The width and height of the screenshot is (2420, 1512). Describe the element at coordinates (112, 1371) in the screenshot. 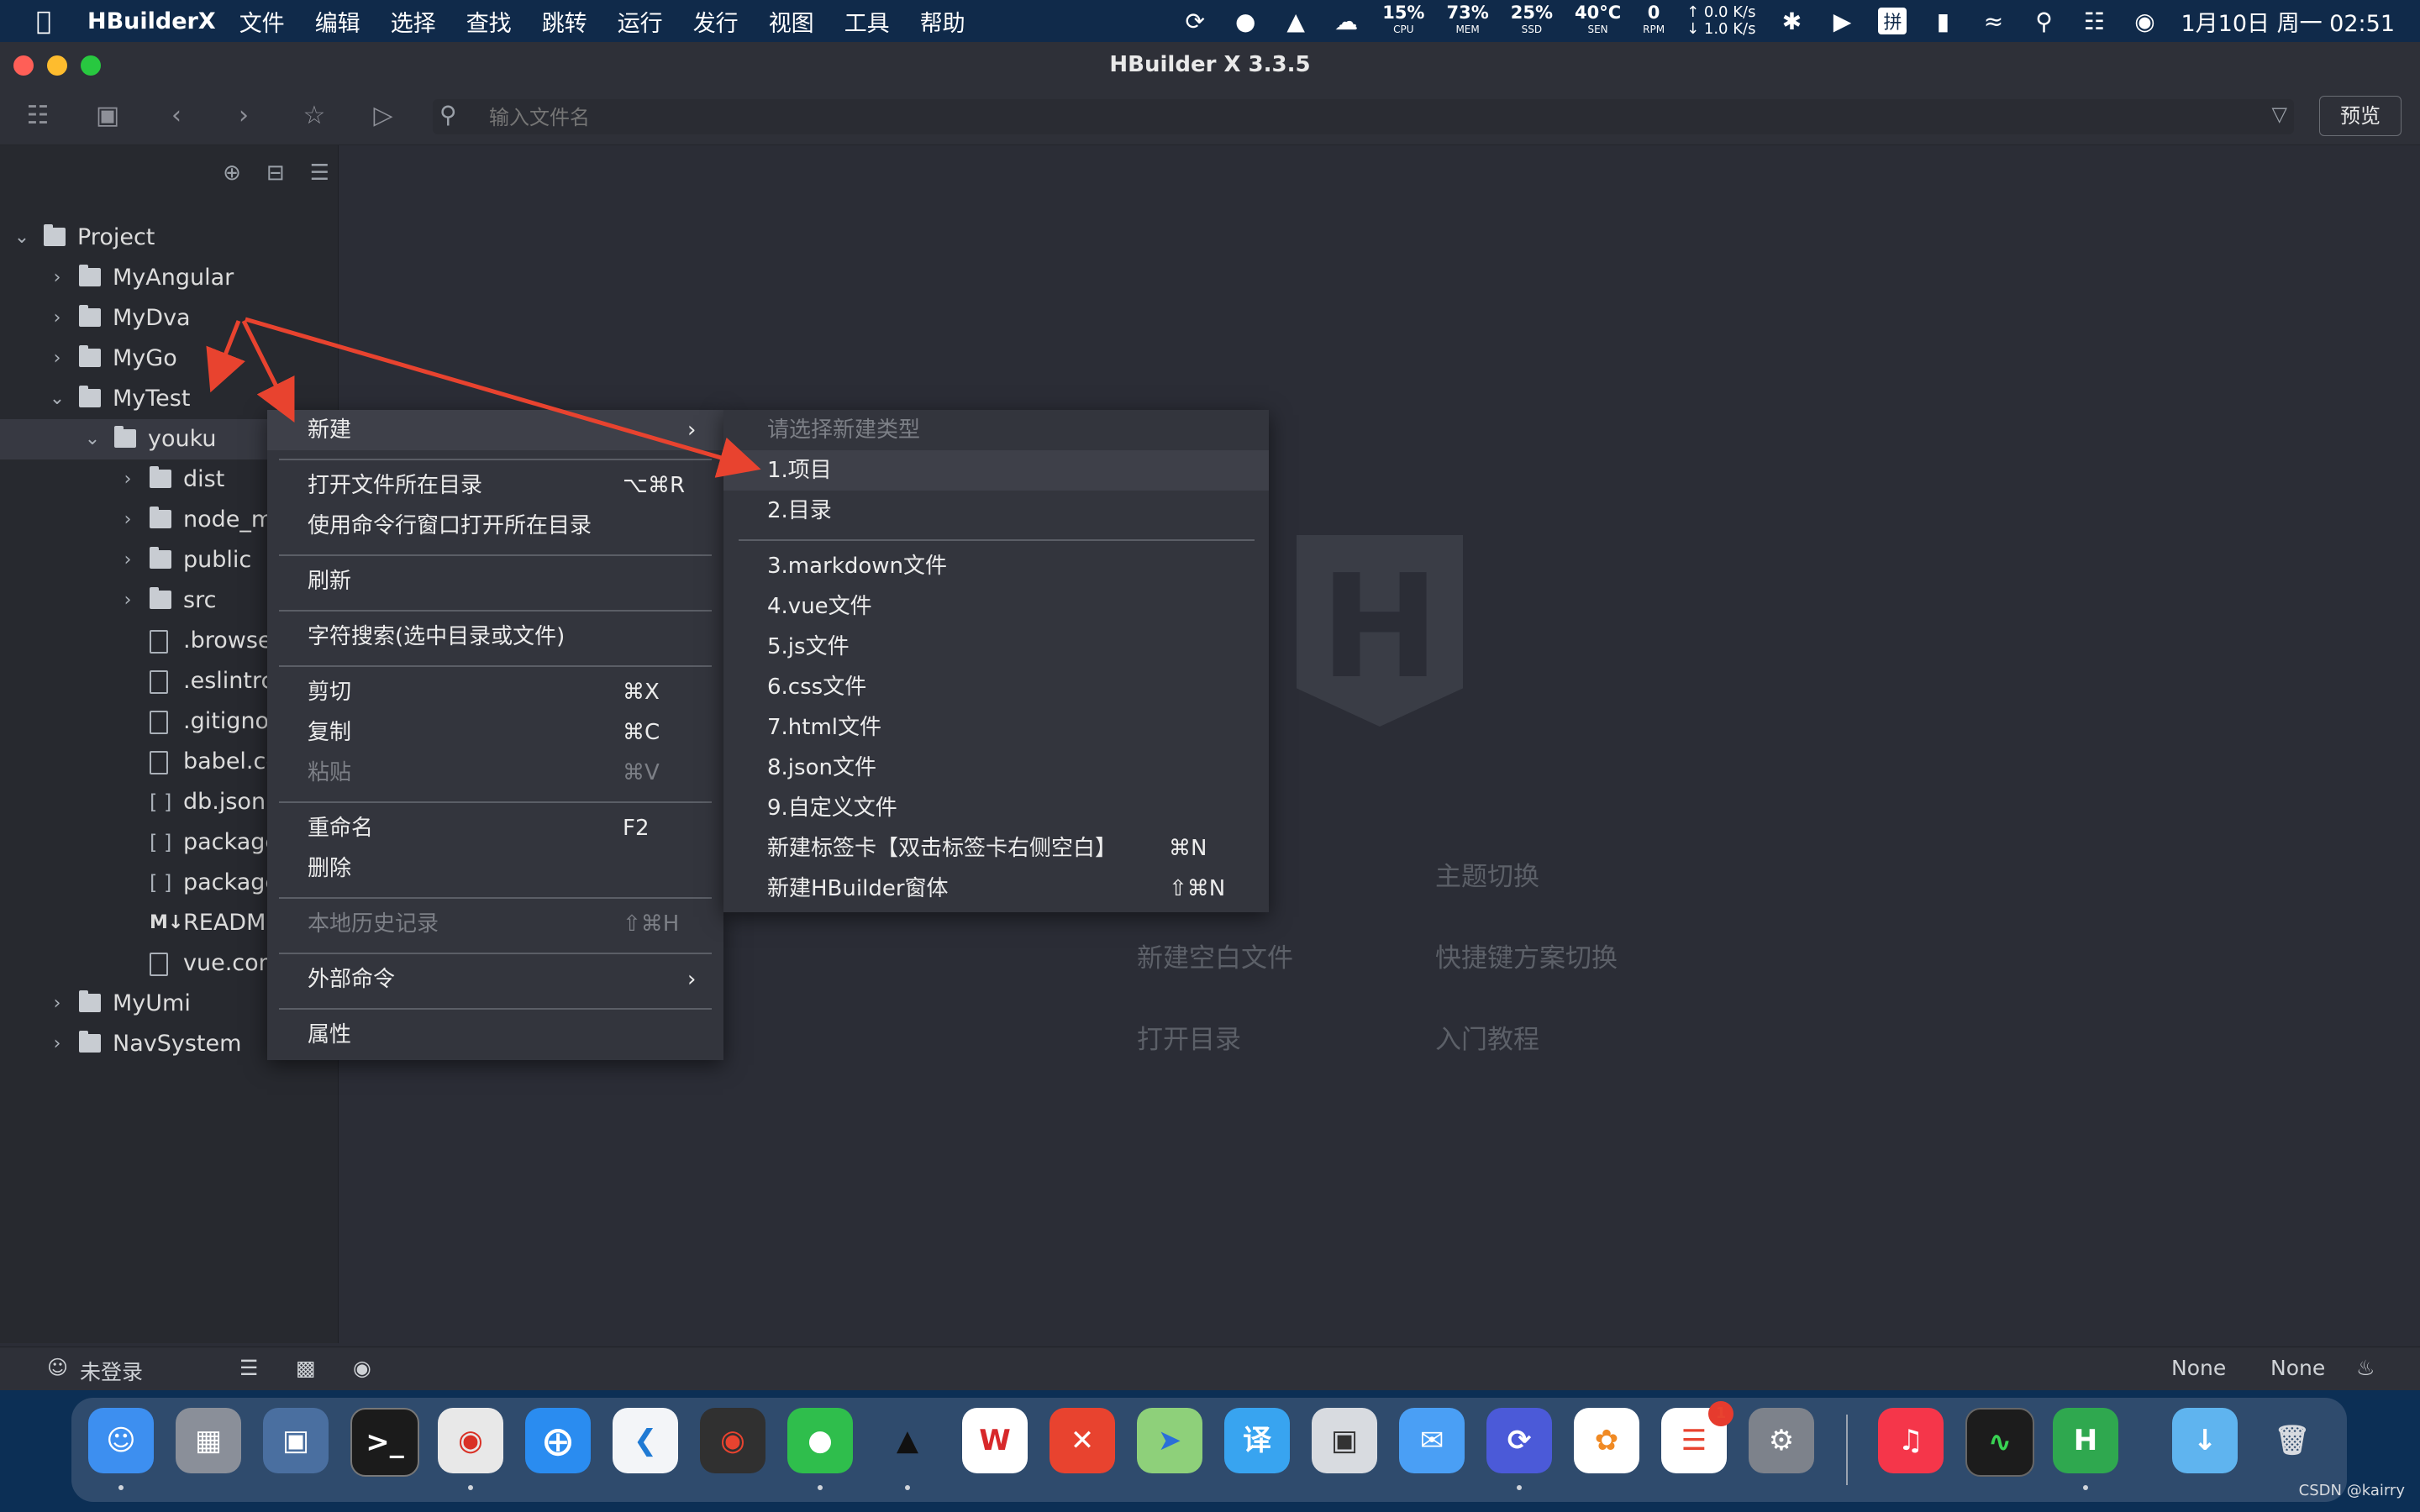

I see `login-status: 未登录` at that location.